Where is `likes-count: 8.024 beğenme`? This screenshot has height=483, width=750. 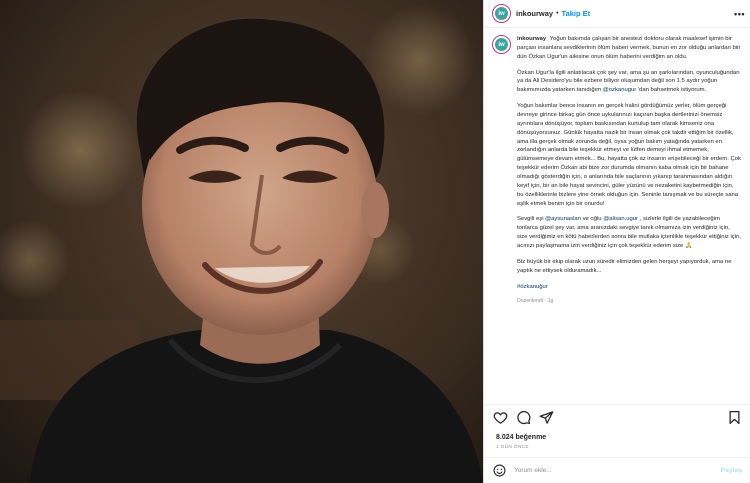
likes-count: 8.024 beğenme is located at coordinates (521, 437).